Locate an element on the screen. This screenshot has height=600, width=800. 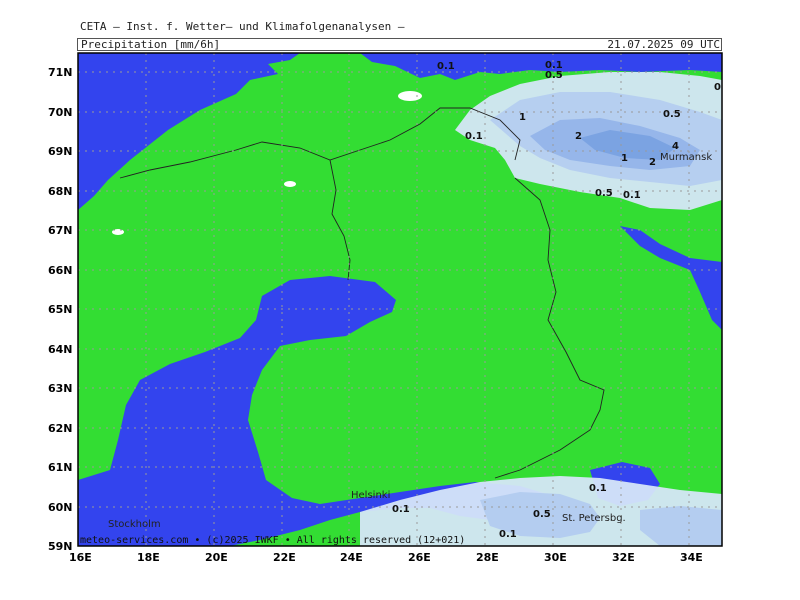
lon-tick-label: 20E is located at coordinates (216, 557).